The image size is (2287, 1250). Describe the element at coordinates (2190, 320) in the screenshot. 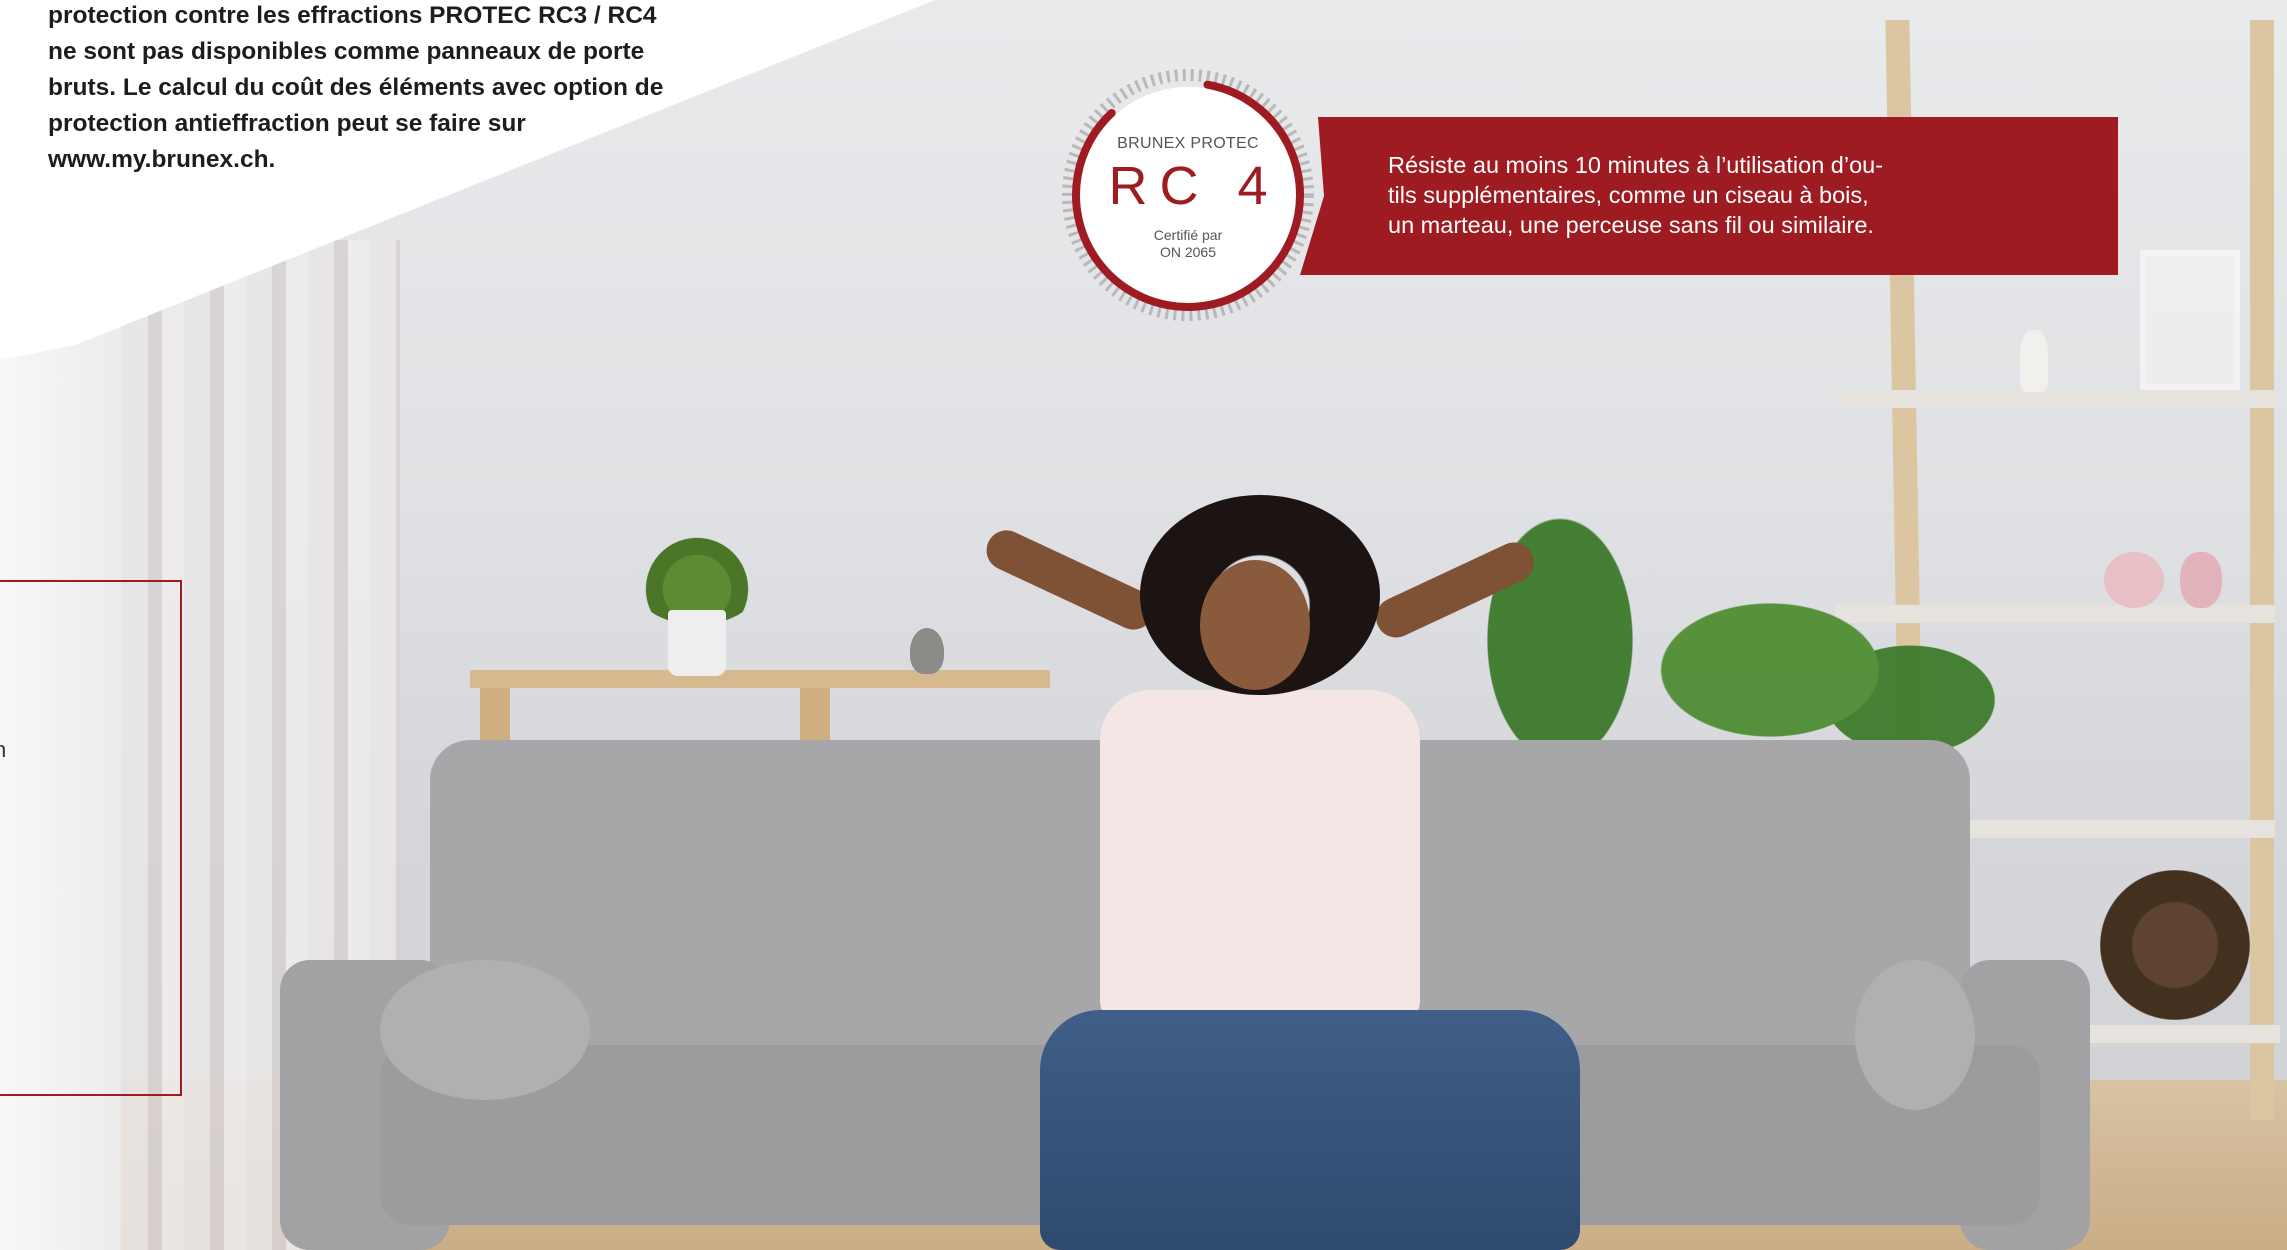

I see `lantern` at that location.